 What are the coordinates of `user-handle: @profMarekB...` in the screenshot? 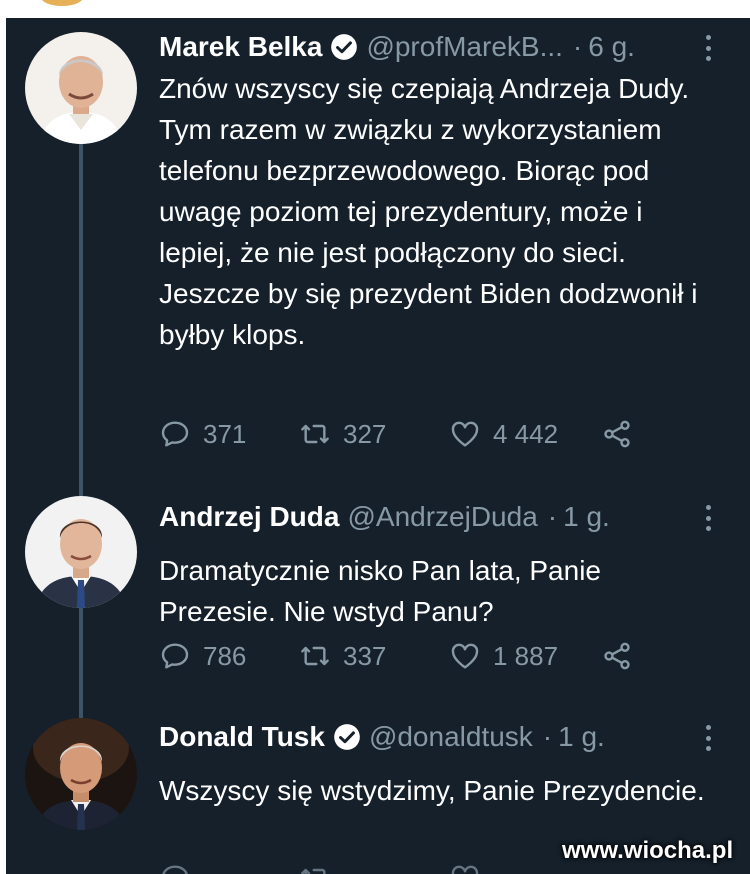 It's located at (464, 47).